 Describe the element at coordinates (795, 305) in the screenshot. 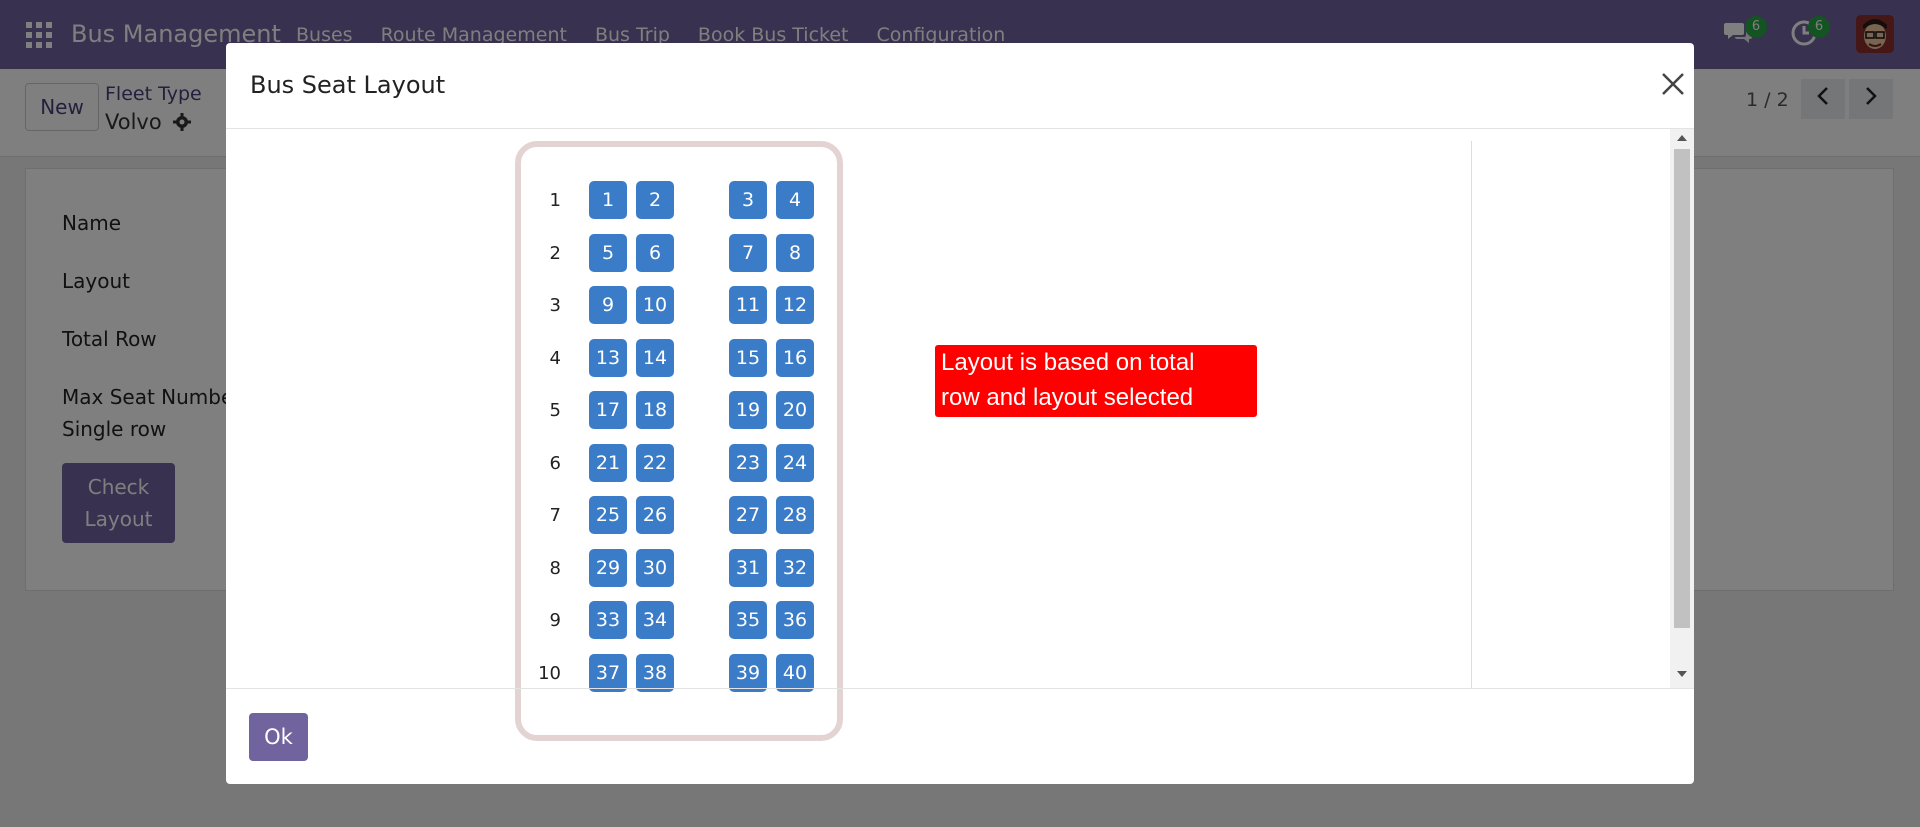

I see `seat-button: 12` at that location.